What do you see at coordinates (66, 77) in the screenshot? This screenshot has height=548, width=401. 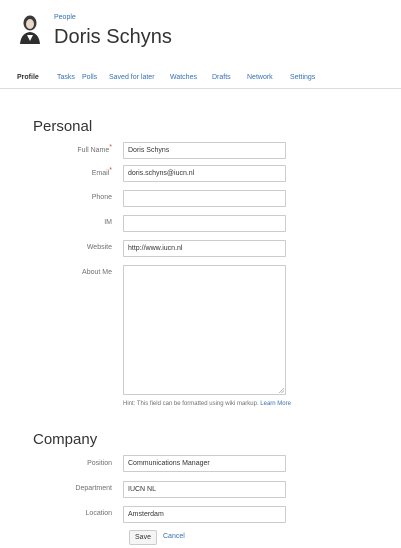 I see `tab-tasks: Tasks` at bounding box center [66, 77].